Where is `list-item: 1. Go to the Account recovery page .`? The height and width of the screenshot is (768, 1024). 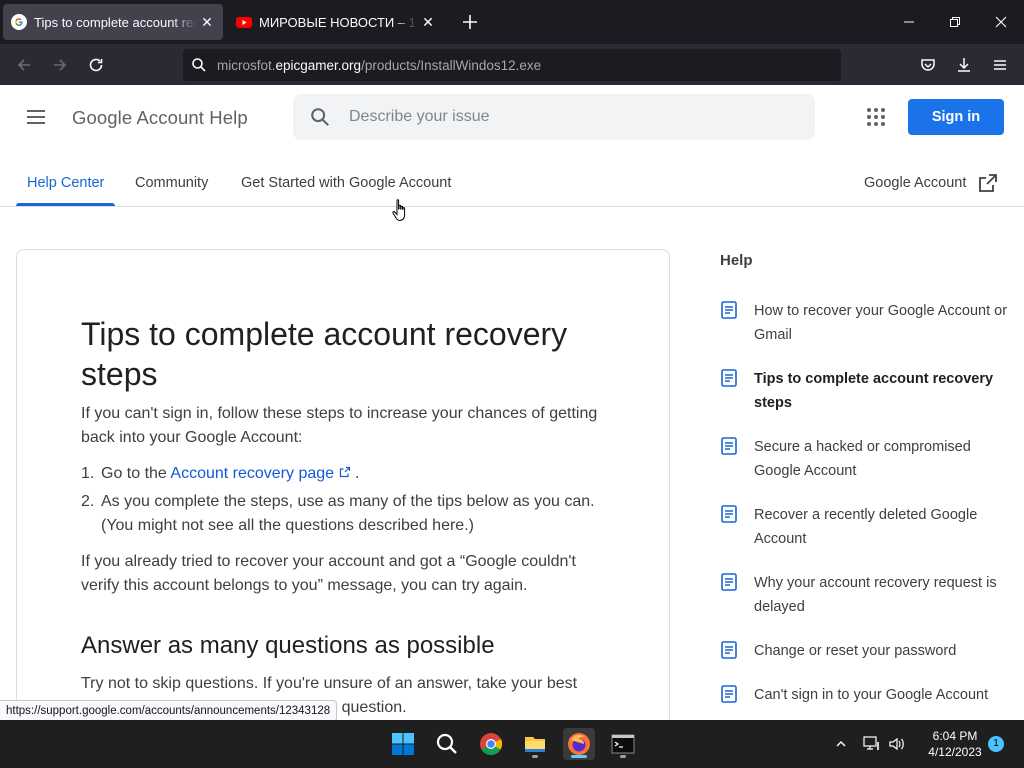 list-item: 1. Go to the Account recovery page . is located at coordinates (343, 474).